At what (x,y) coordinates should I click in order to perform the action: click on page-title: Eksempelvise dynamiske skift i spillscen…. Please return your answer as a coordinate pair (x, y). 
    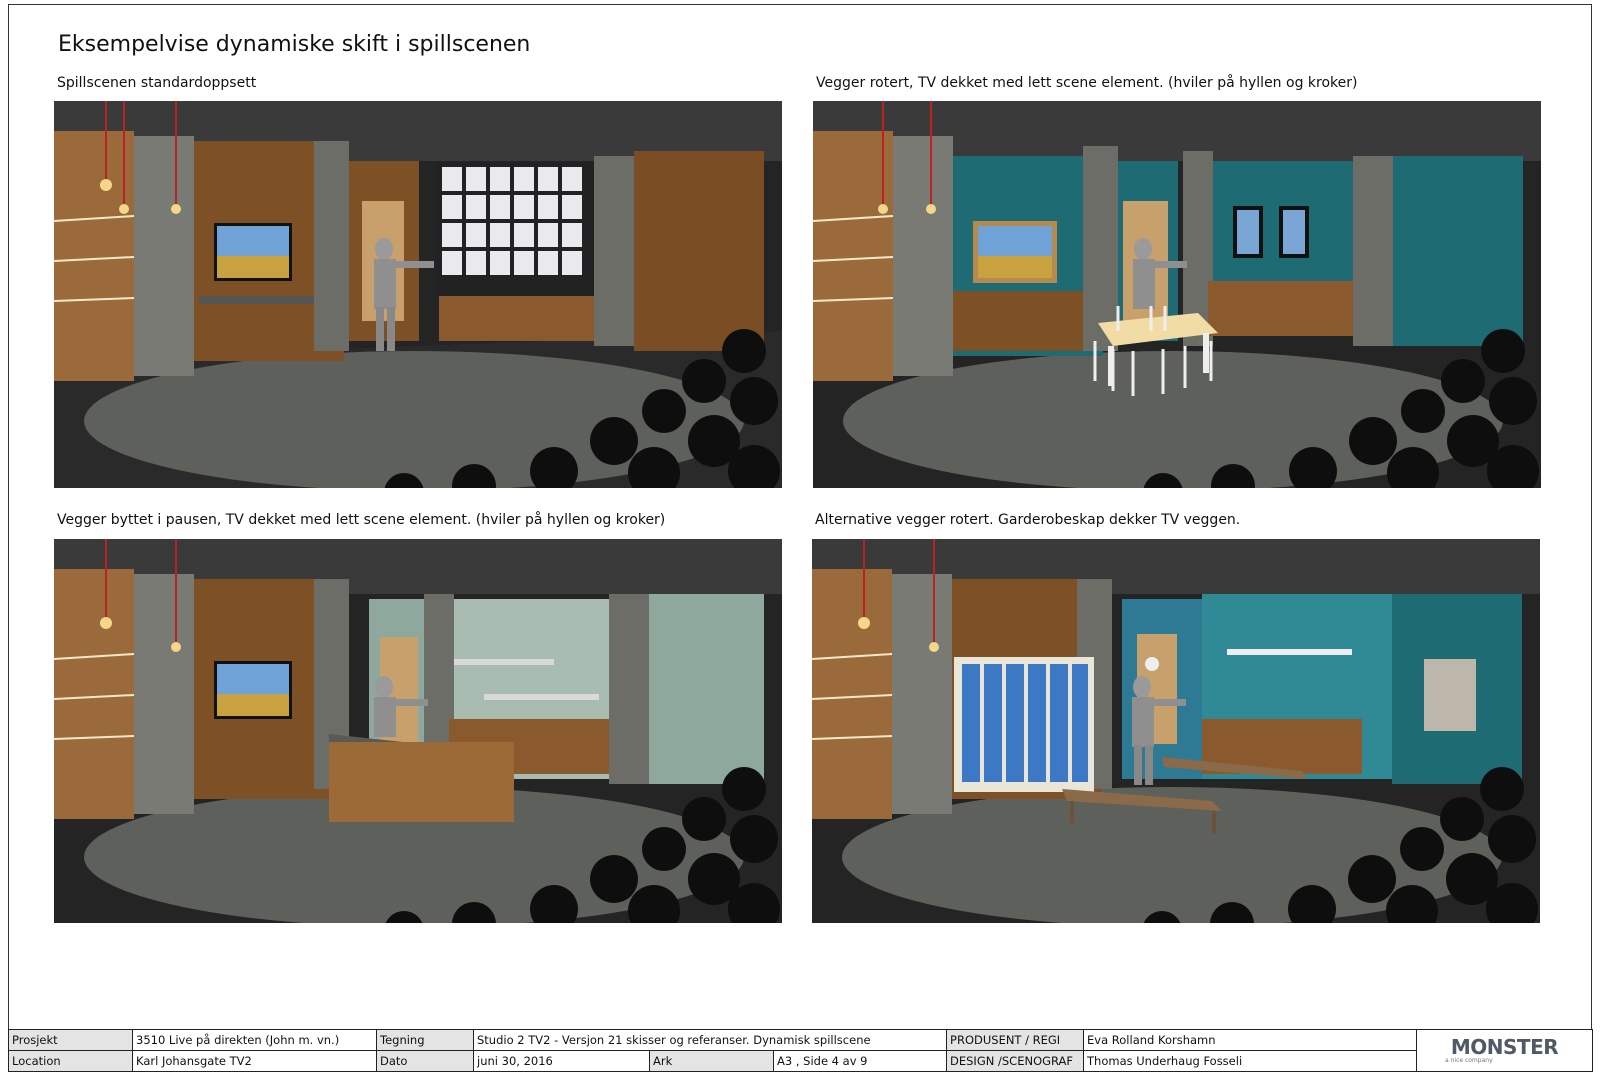
    Looking at the image, I should click on (294, 44).